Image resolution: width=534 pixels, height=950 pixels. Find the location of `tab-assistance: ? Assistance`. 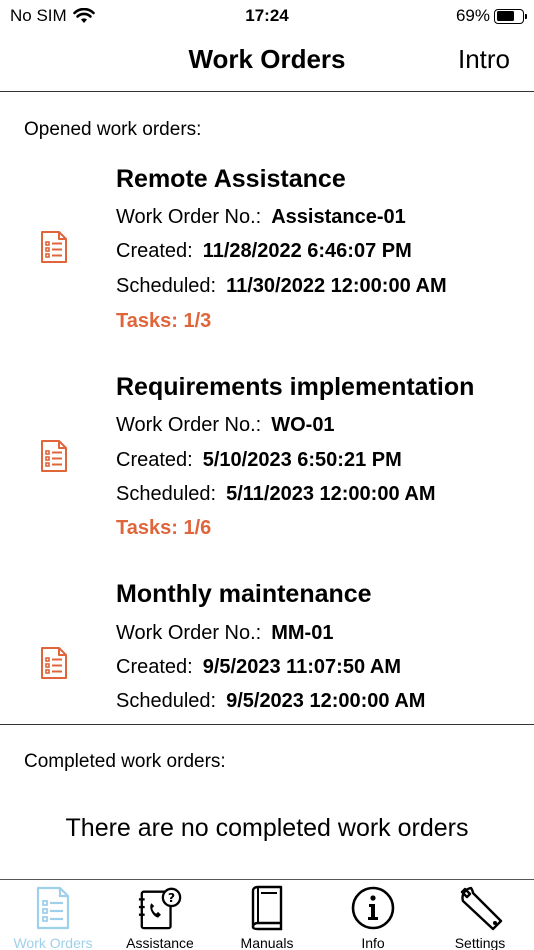

tab-assistance: ? Assistance is located at coordinates (160, 915).